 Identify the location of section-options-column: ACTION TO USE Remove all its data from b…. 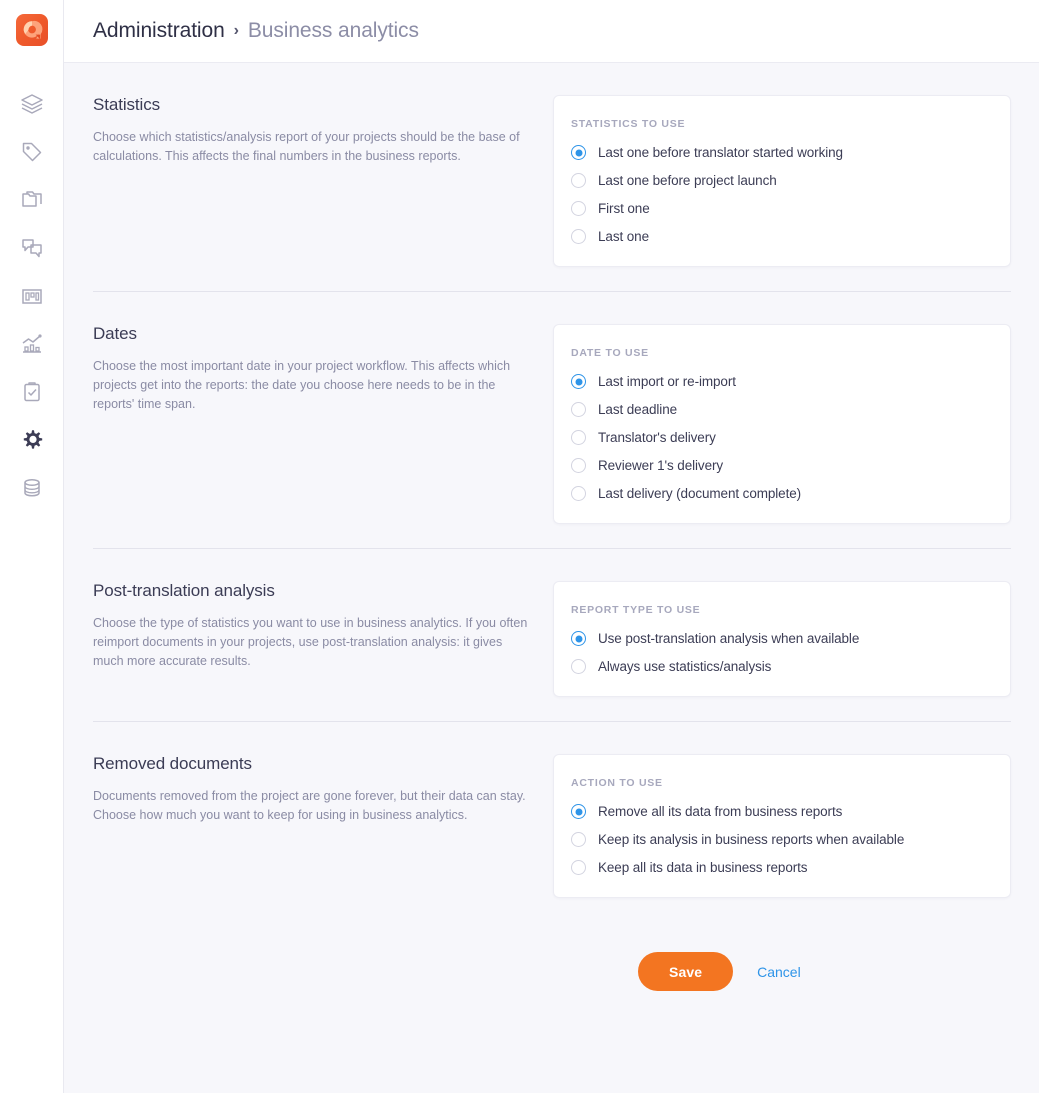
(782, 826).